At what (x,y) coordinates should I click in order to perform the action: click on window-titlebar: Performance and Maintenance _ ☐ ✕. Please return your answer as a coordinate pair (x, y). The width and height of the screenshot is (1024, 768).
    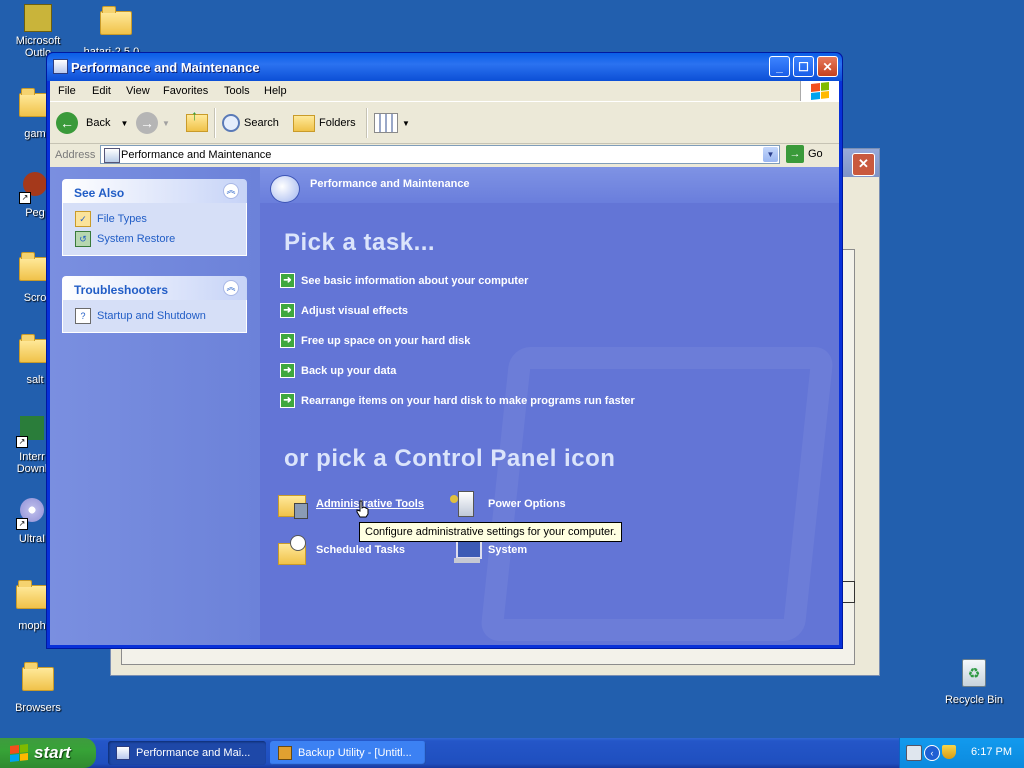
    Looking at the image, I should click on (444, 67).